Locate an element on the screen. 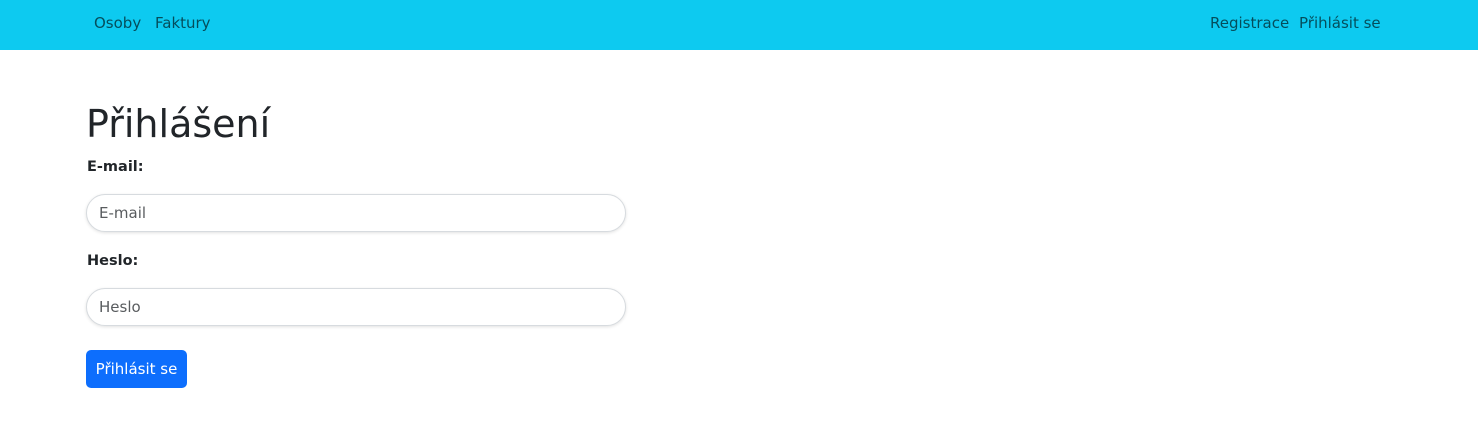 The image size is (1478, 435). email-field is located at coordinates (356, 213).